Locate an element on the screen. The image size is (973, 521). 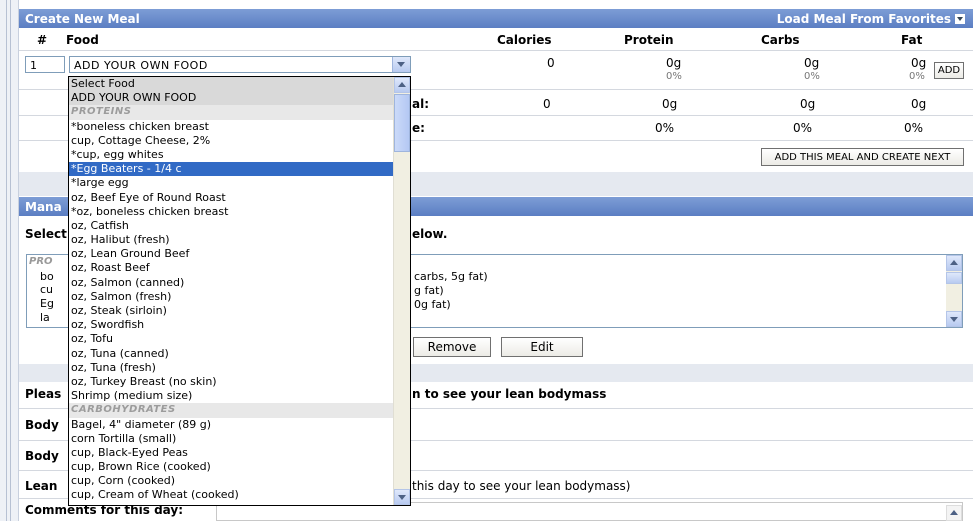
listbox-right-0: carbs, 5g fat) is located at coordinates (451, 276).